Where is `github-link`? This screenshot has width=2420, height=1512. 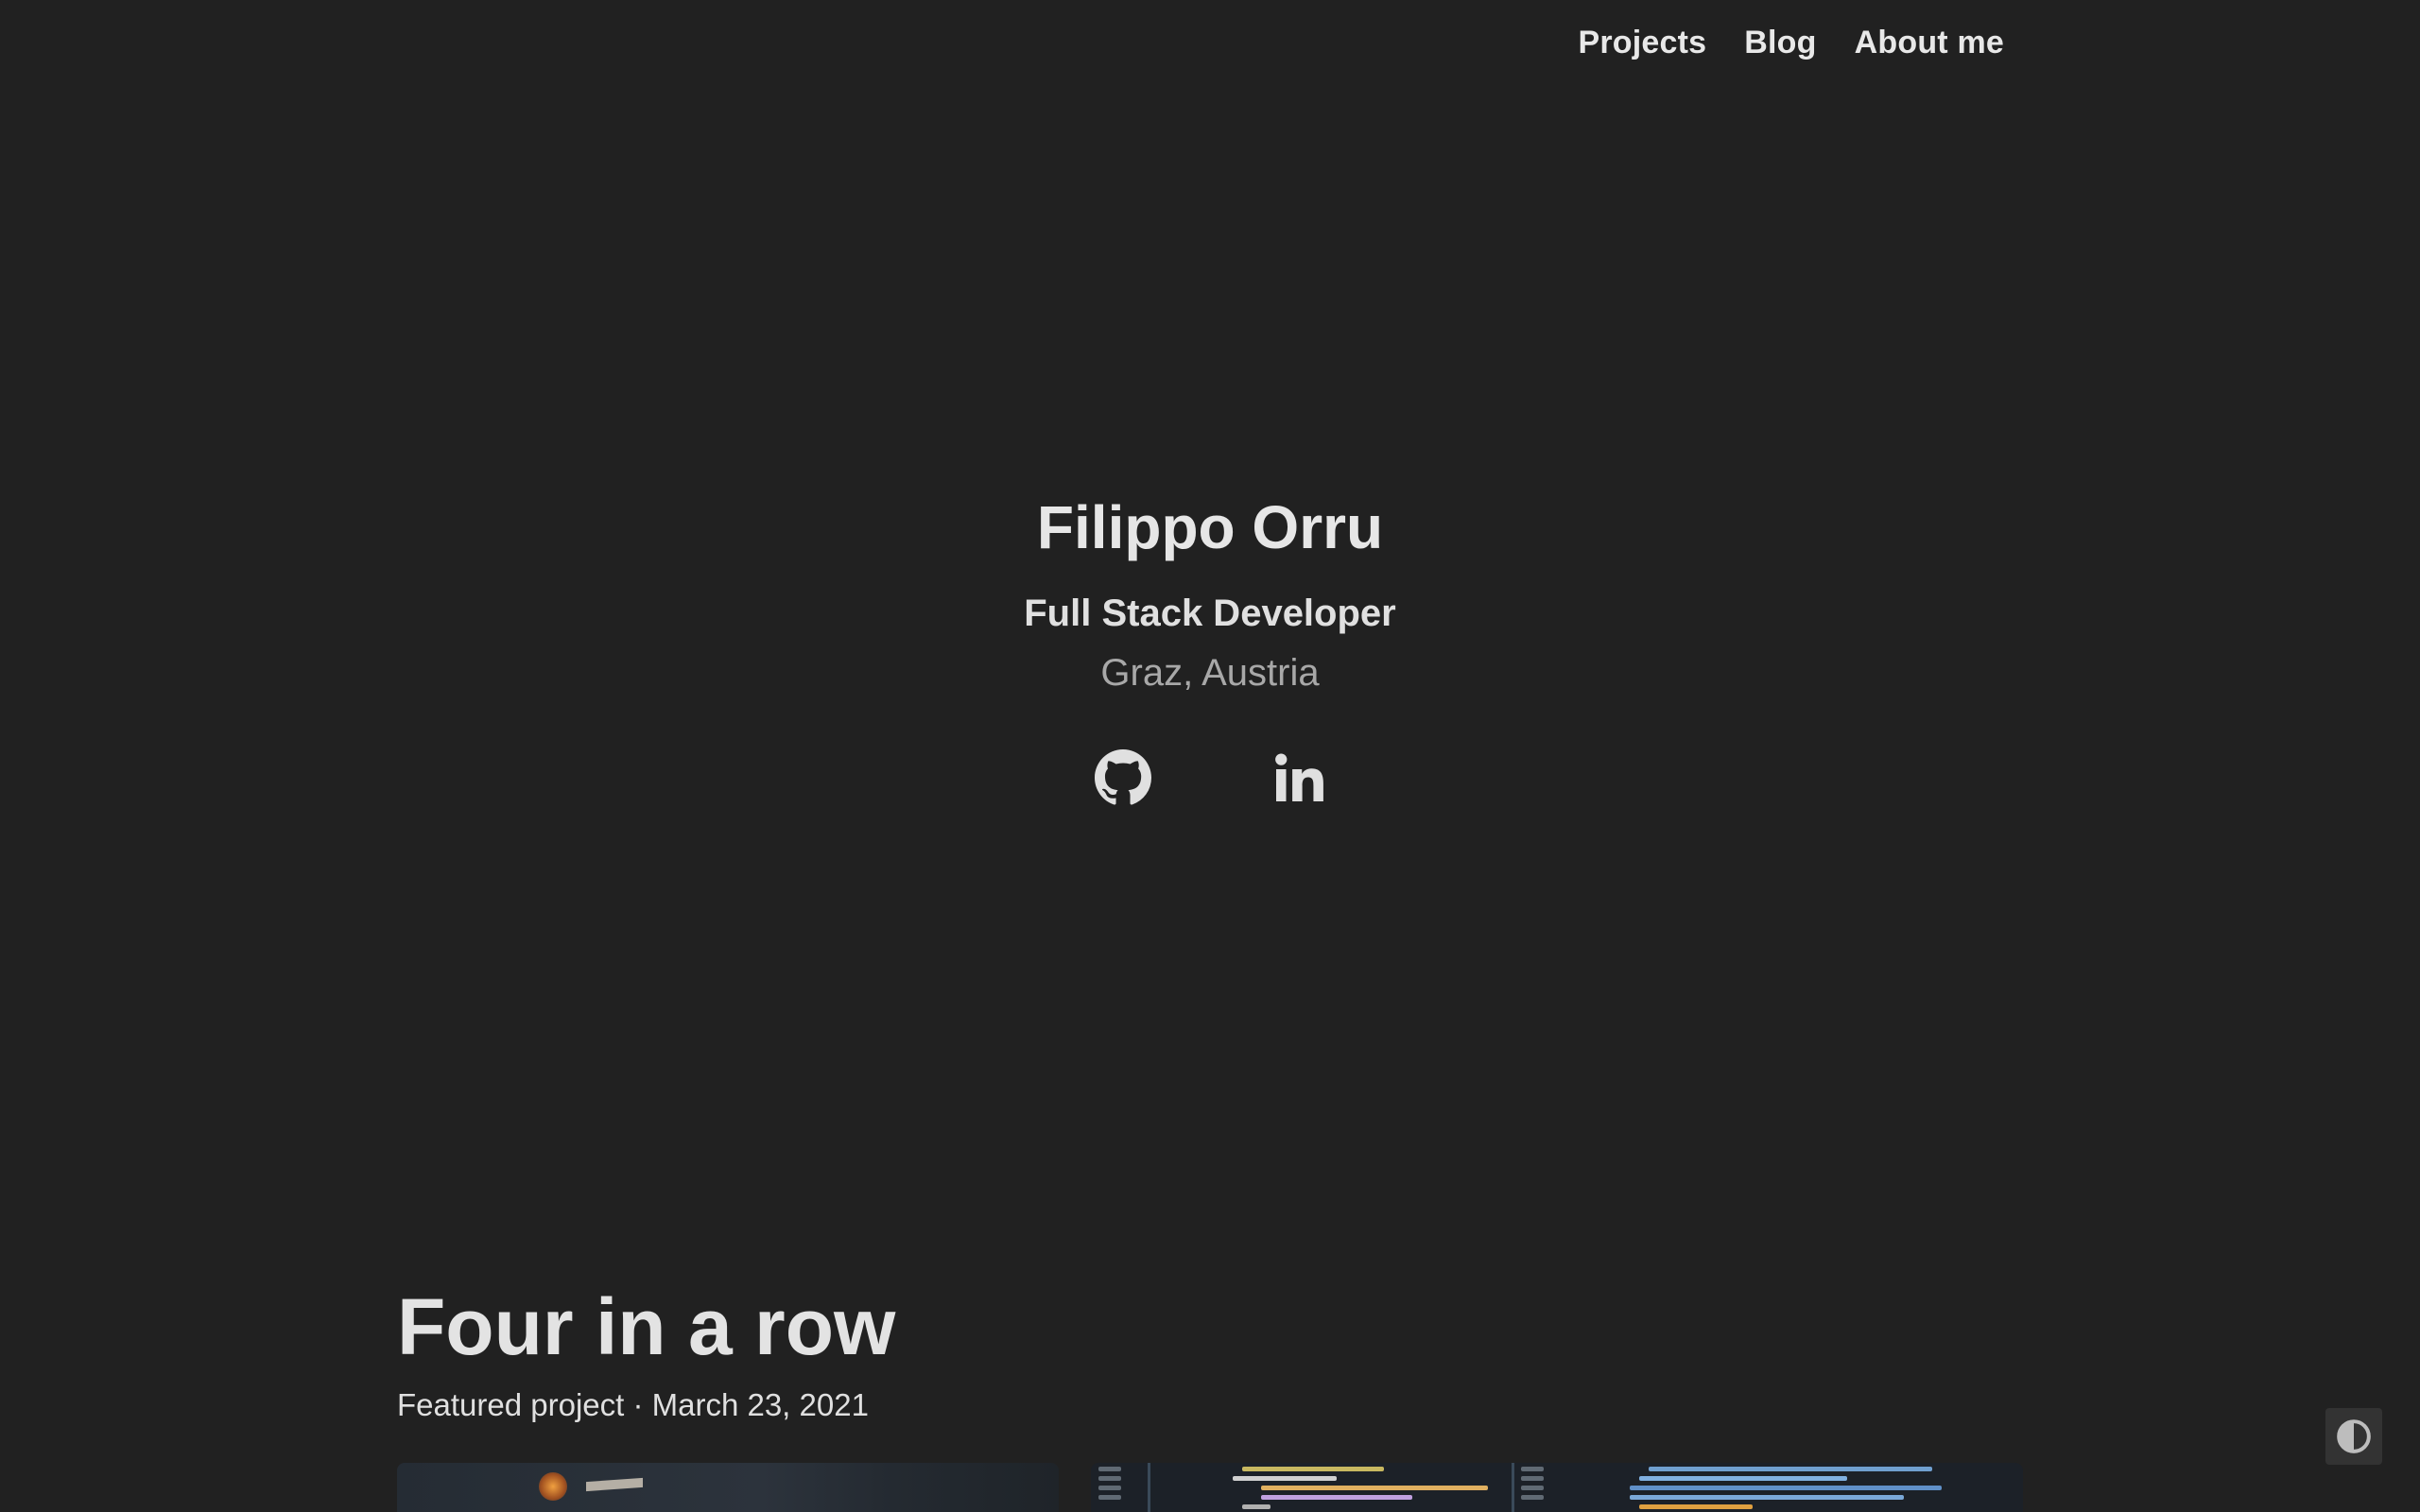 github-link is located at coordinates (1123, 777).